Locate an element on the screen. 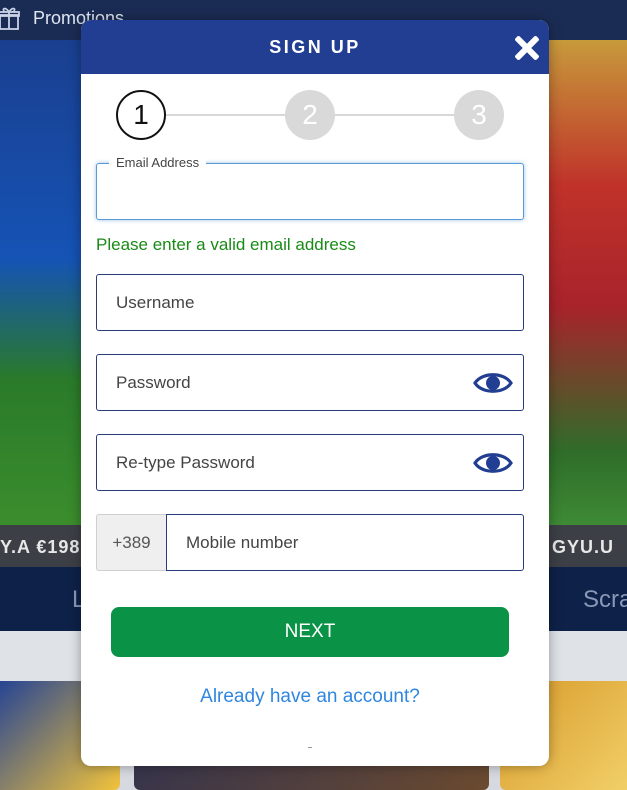  banner-image-right is located at coordinates (587, 282).